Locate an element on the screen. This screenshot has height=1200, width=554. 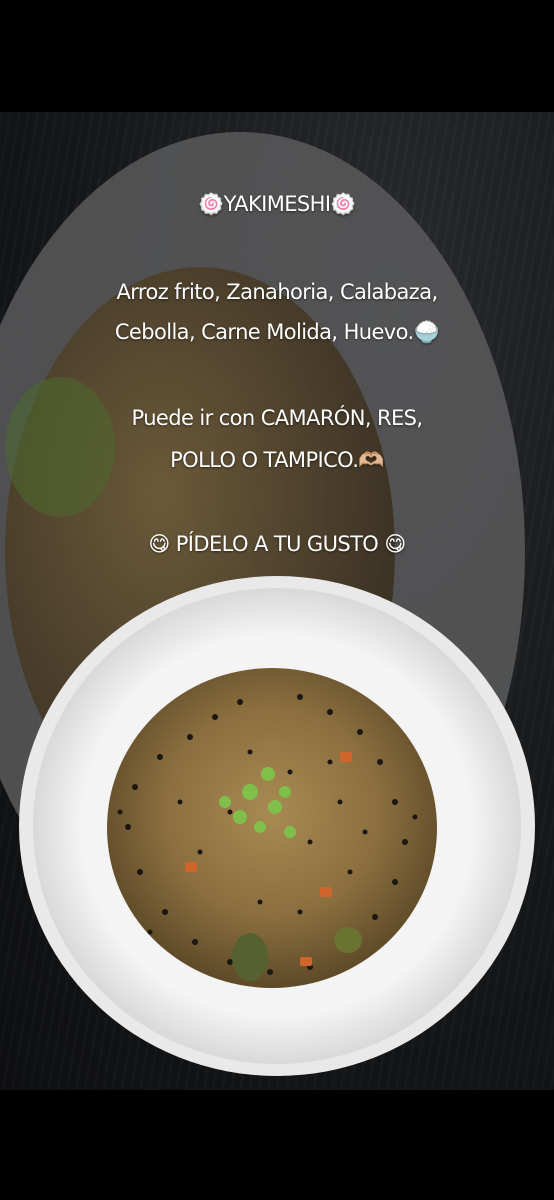
options-line-2: POLLO O TAMPICO.🫶🏼 is located at coordinates (277, 460).